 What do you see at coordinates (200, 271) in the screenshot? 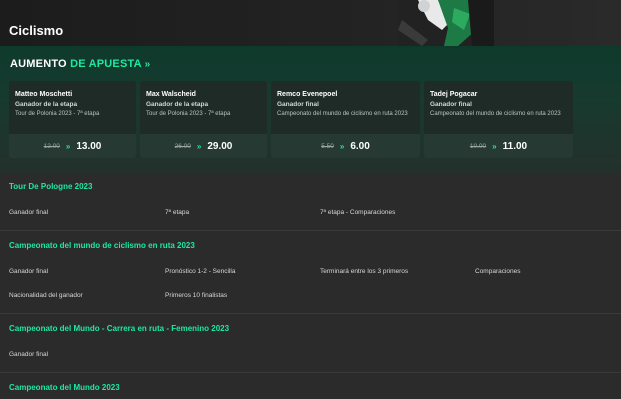
I see `market-link: Pronóstico 1-2 - Sencilla` at bounding box center [200, 271].